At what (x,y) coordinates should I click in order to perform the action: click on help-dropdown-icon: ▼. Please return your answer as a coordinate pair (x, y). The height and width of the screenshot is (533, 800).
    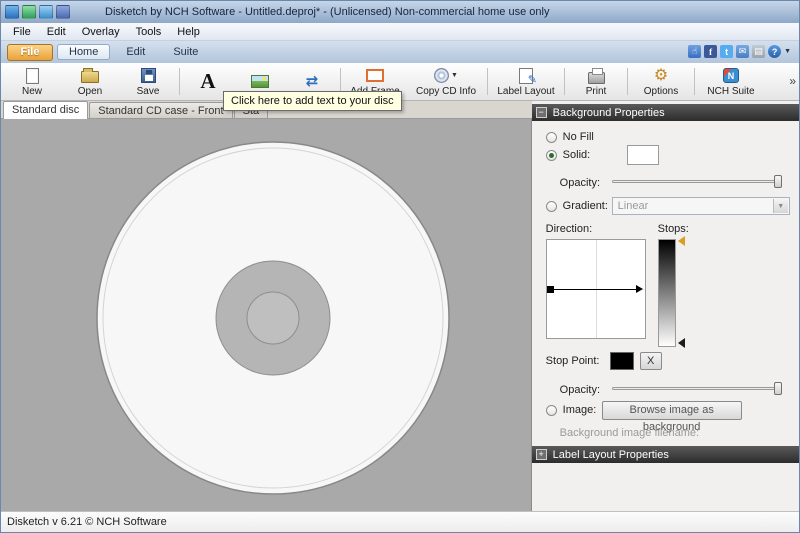
    Looking at the image, I should click on (787, 51).